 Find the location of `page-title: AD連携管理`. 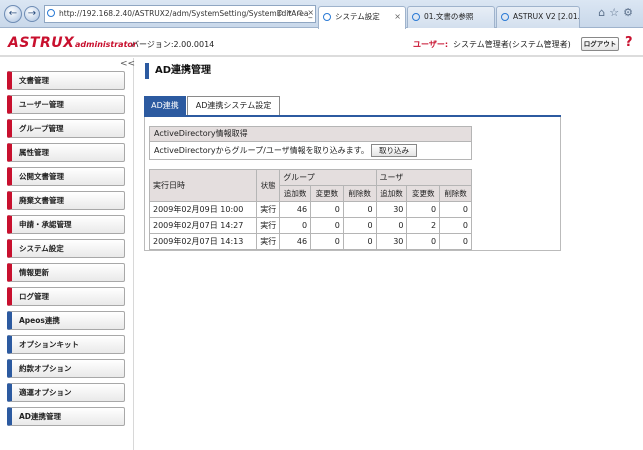

page-title: AD連携管理 is located at coordinates (178, 71).